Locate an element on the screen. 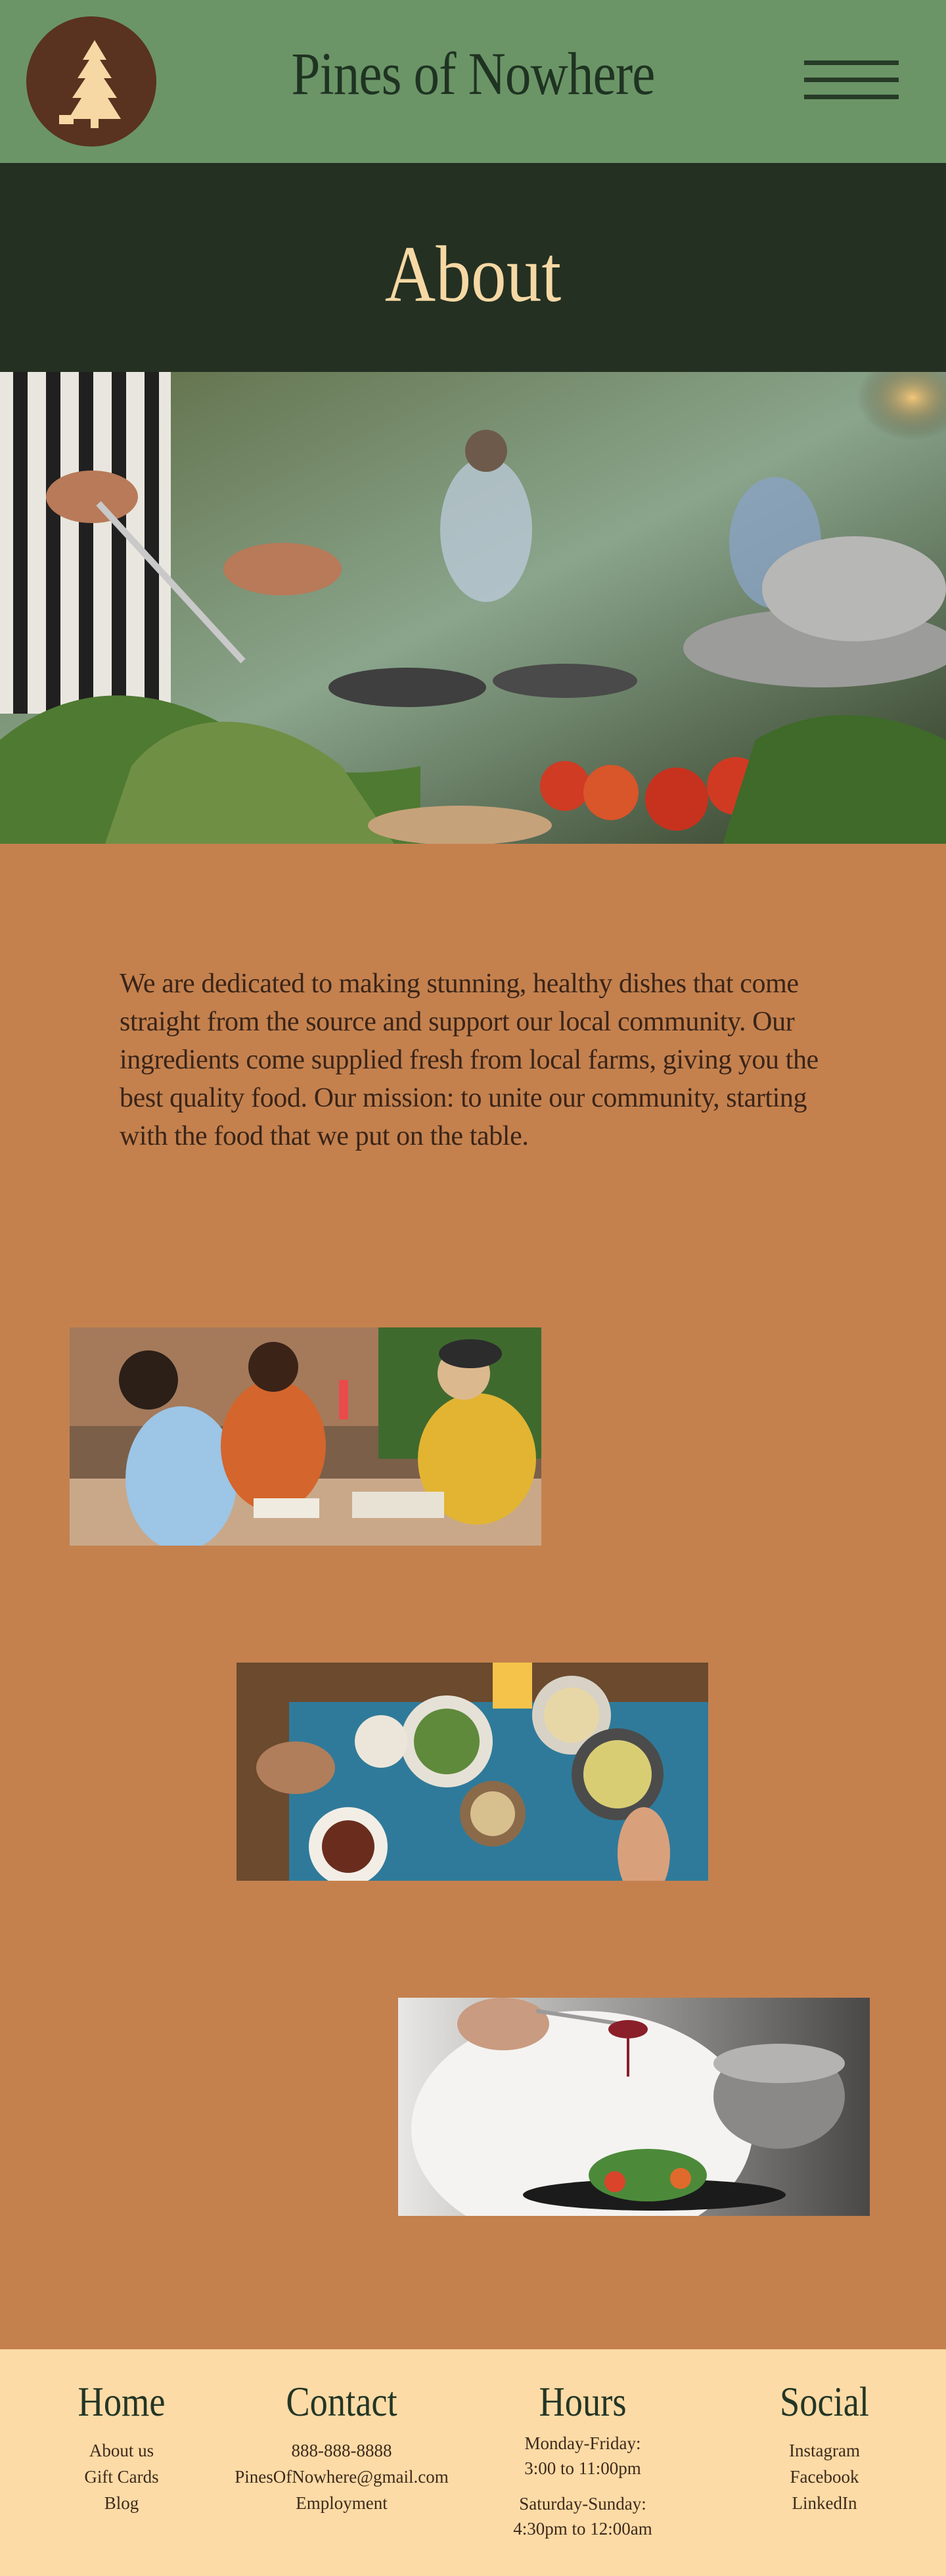  shared-dishes-photo is located at coordinates (472, 1772).